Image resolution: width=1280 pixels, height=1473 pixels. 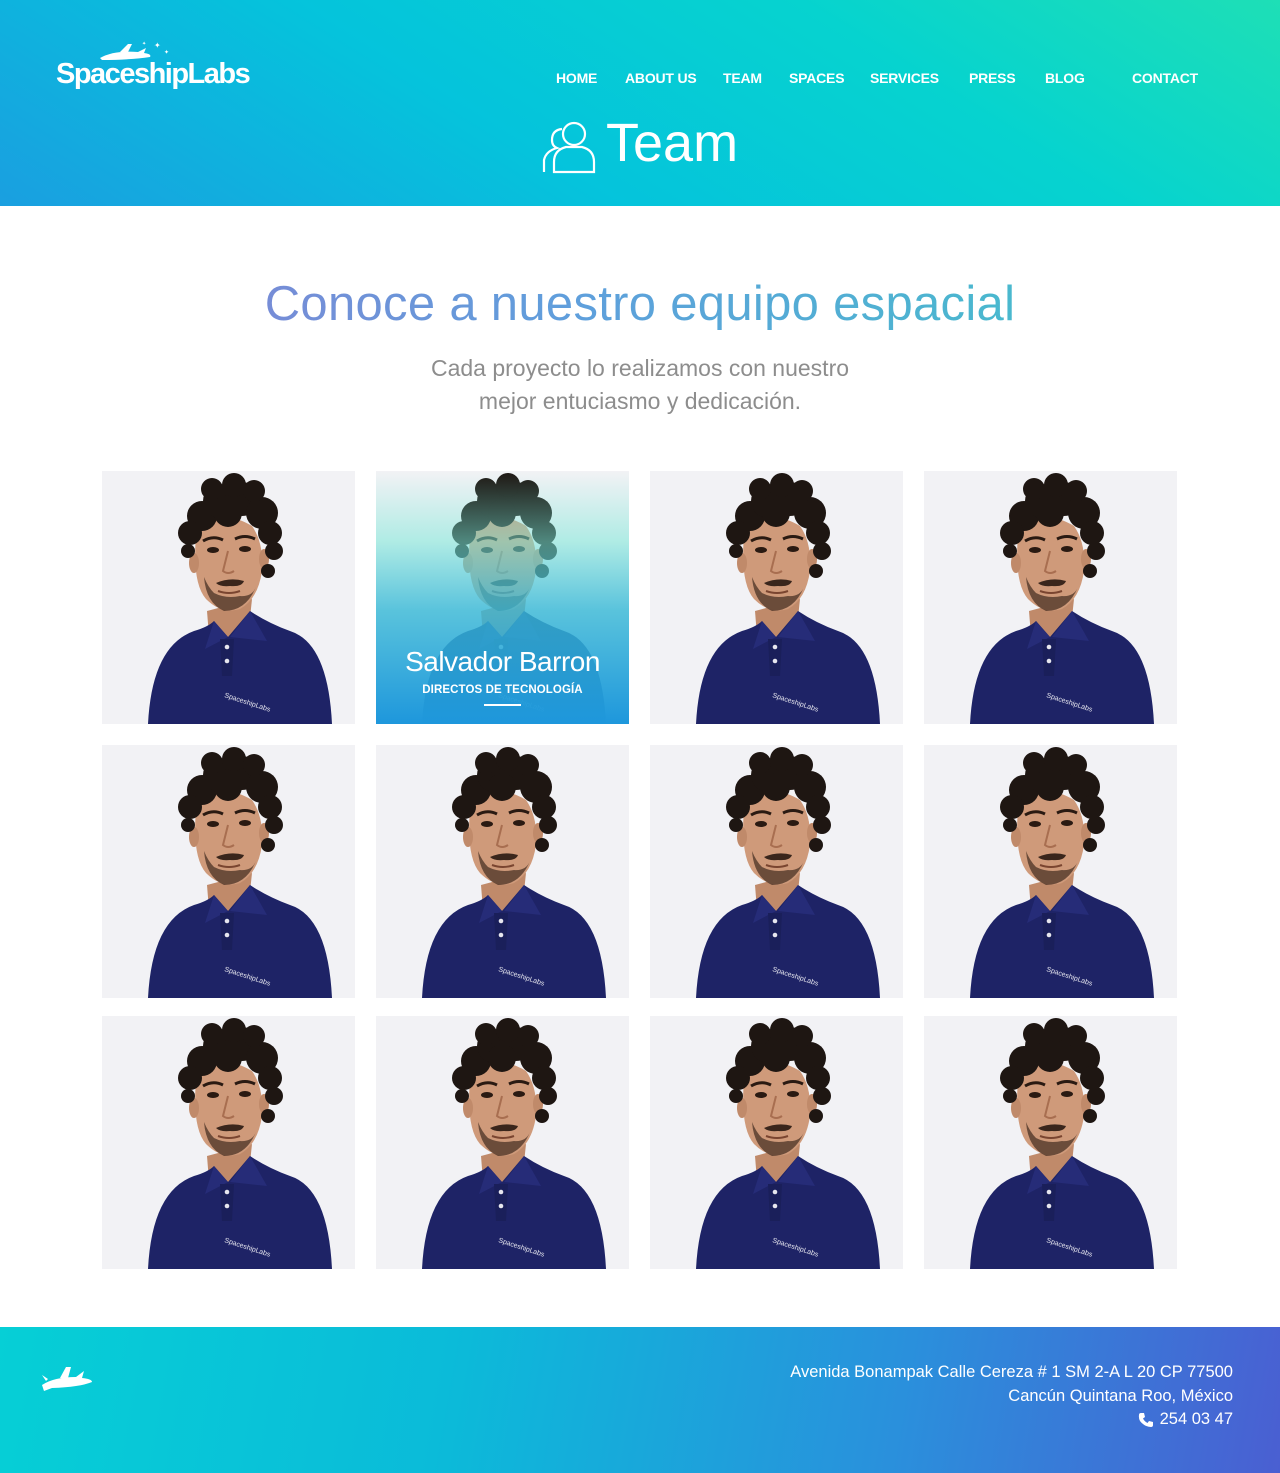 I want to click on section-heading: Conoce a nuestro equipo espacial, so click(x=640, y=304).